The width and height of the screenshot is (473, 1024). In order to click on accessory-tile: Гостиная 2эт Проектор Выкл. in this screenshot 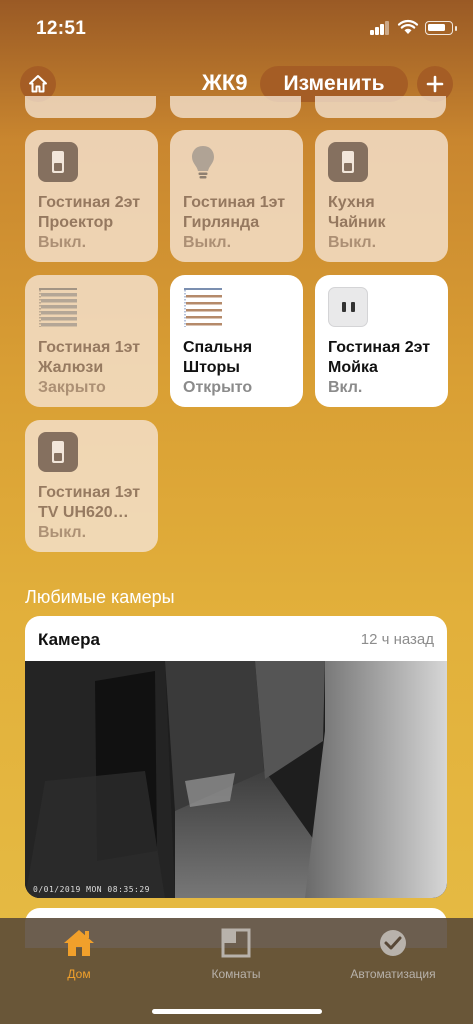, I will do `click(91, 196)`.